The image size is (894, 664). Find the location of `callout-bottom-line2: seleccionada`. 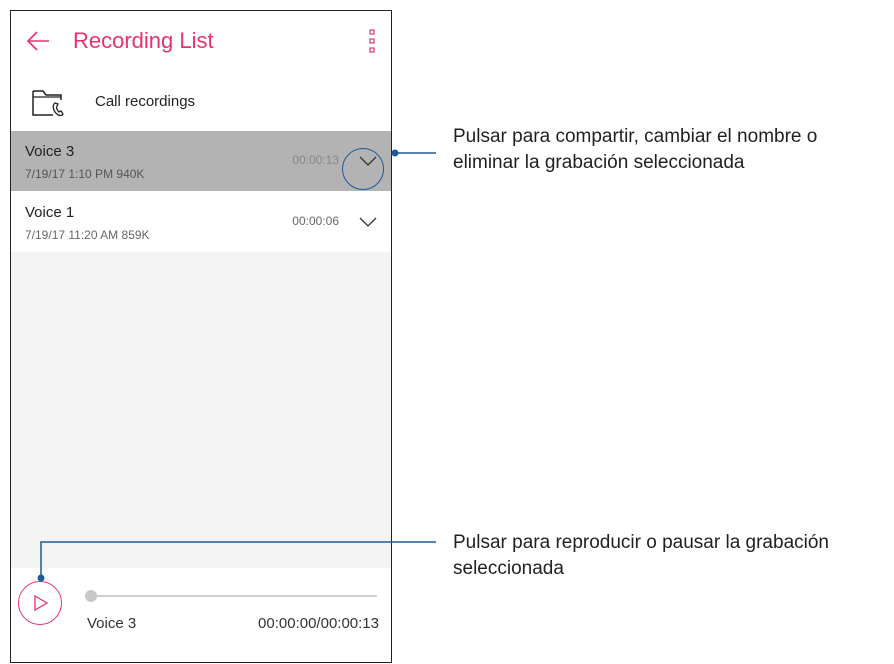

callout-bottom-line2: seleccionada is located at coordinates (508, 568).